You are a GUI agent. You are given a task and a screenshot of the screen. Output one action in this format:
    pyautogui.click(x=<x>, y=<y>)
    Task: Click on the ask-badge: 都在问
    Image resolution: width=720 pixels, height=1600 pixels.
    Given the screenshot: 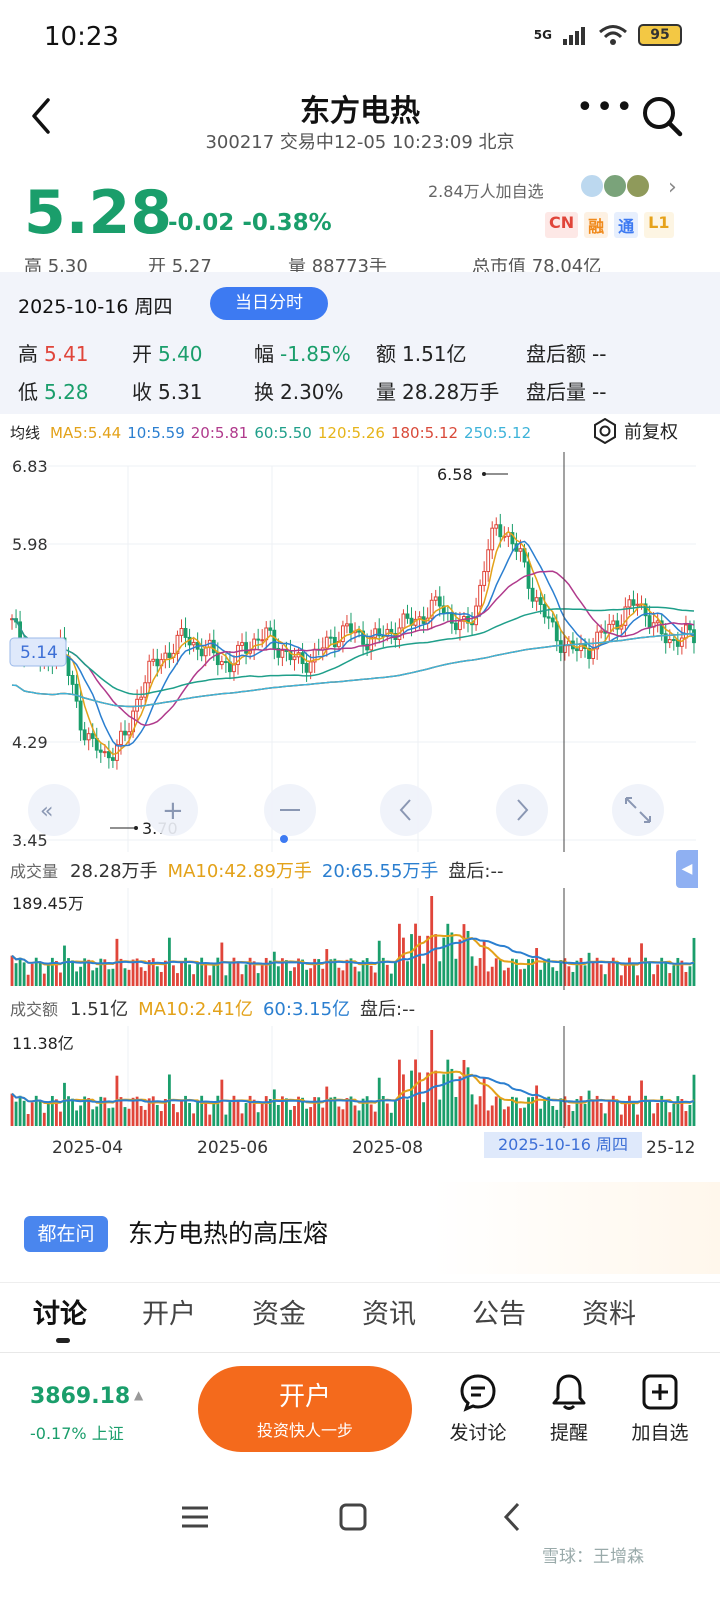 What is the action you would take?
    pyautogui.click(x=66, y=1234)
    